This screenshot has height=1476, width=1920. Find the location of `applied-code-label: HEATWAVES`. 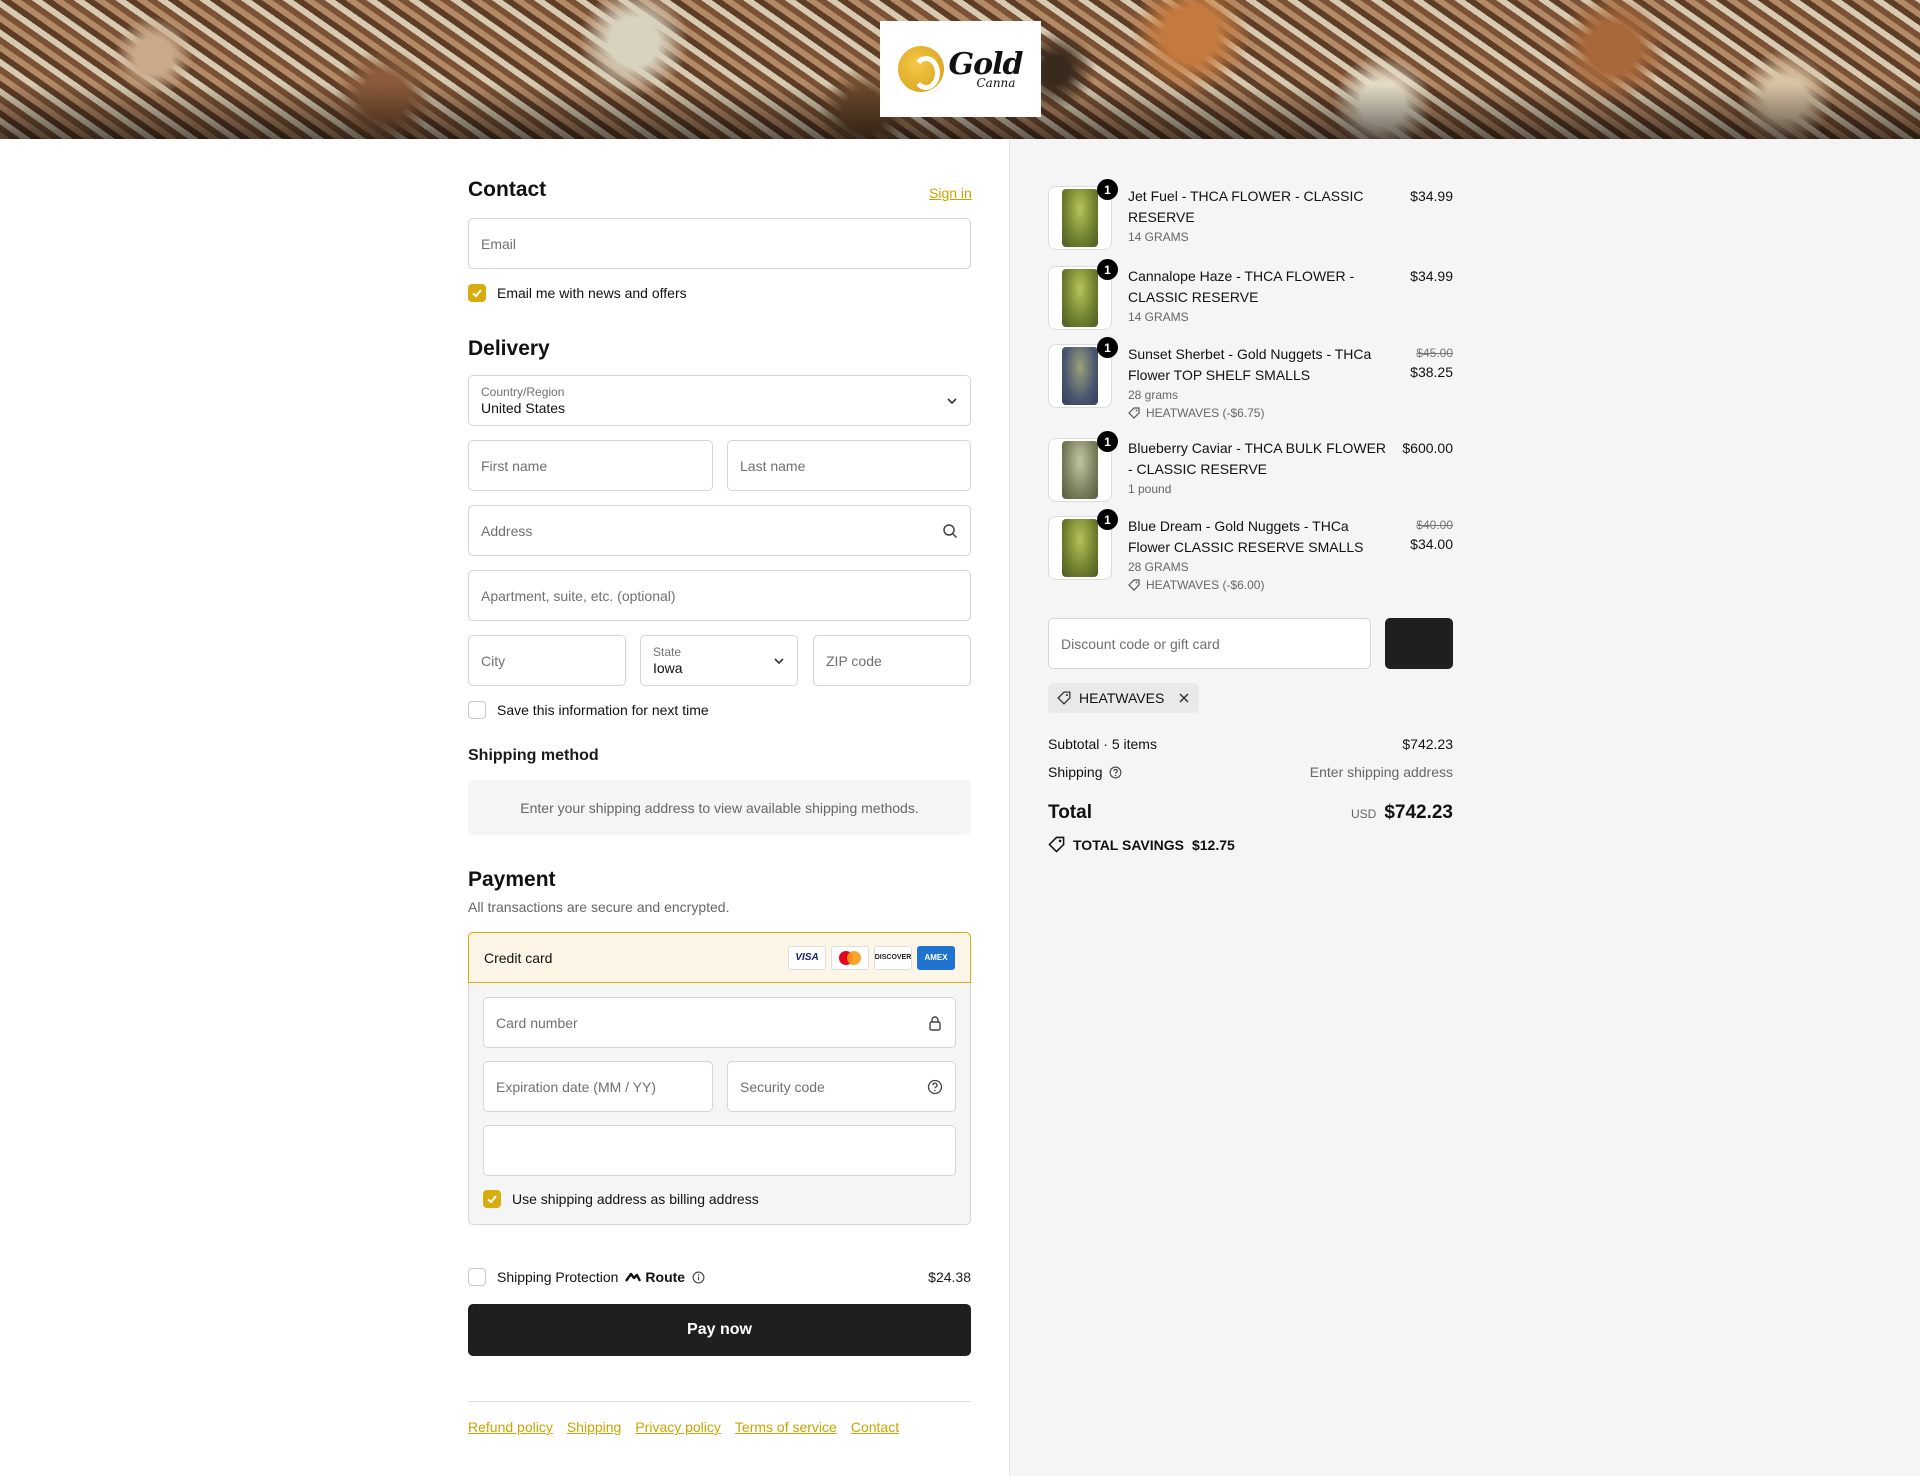

applied-code-label: HEATWAVES is located at coordinates (1122, 698).